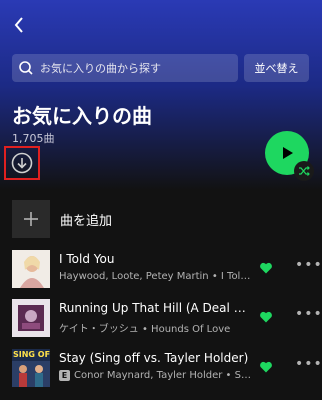 This screenshot has width=322, height=400. I want to click on sort-button: 並べ替え, so click(276, 68).